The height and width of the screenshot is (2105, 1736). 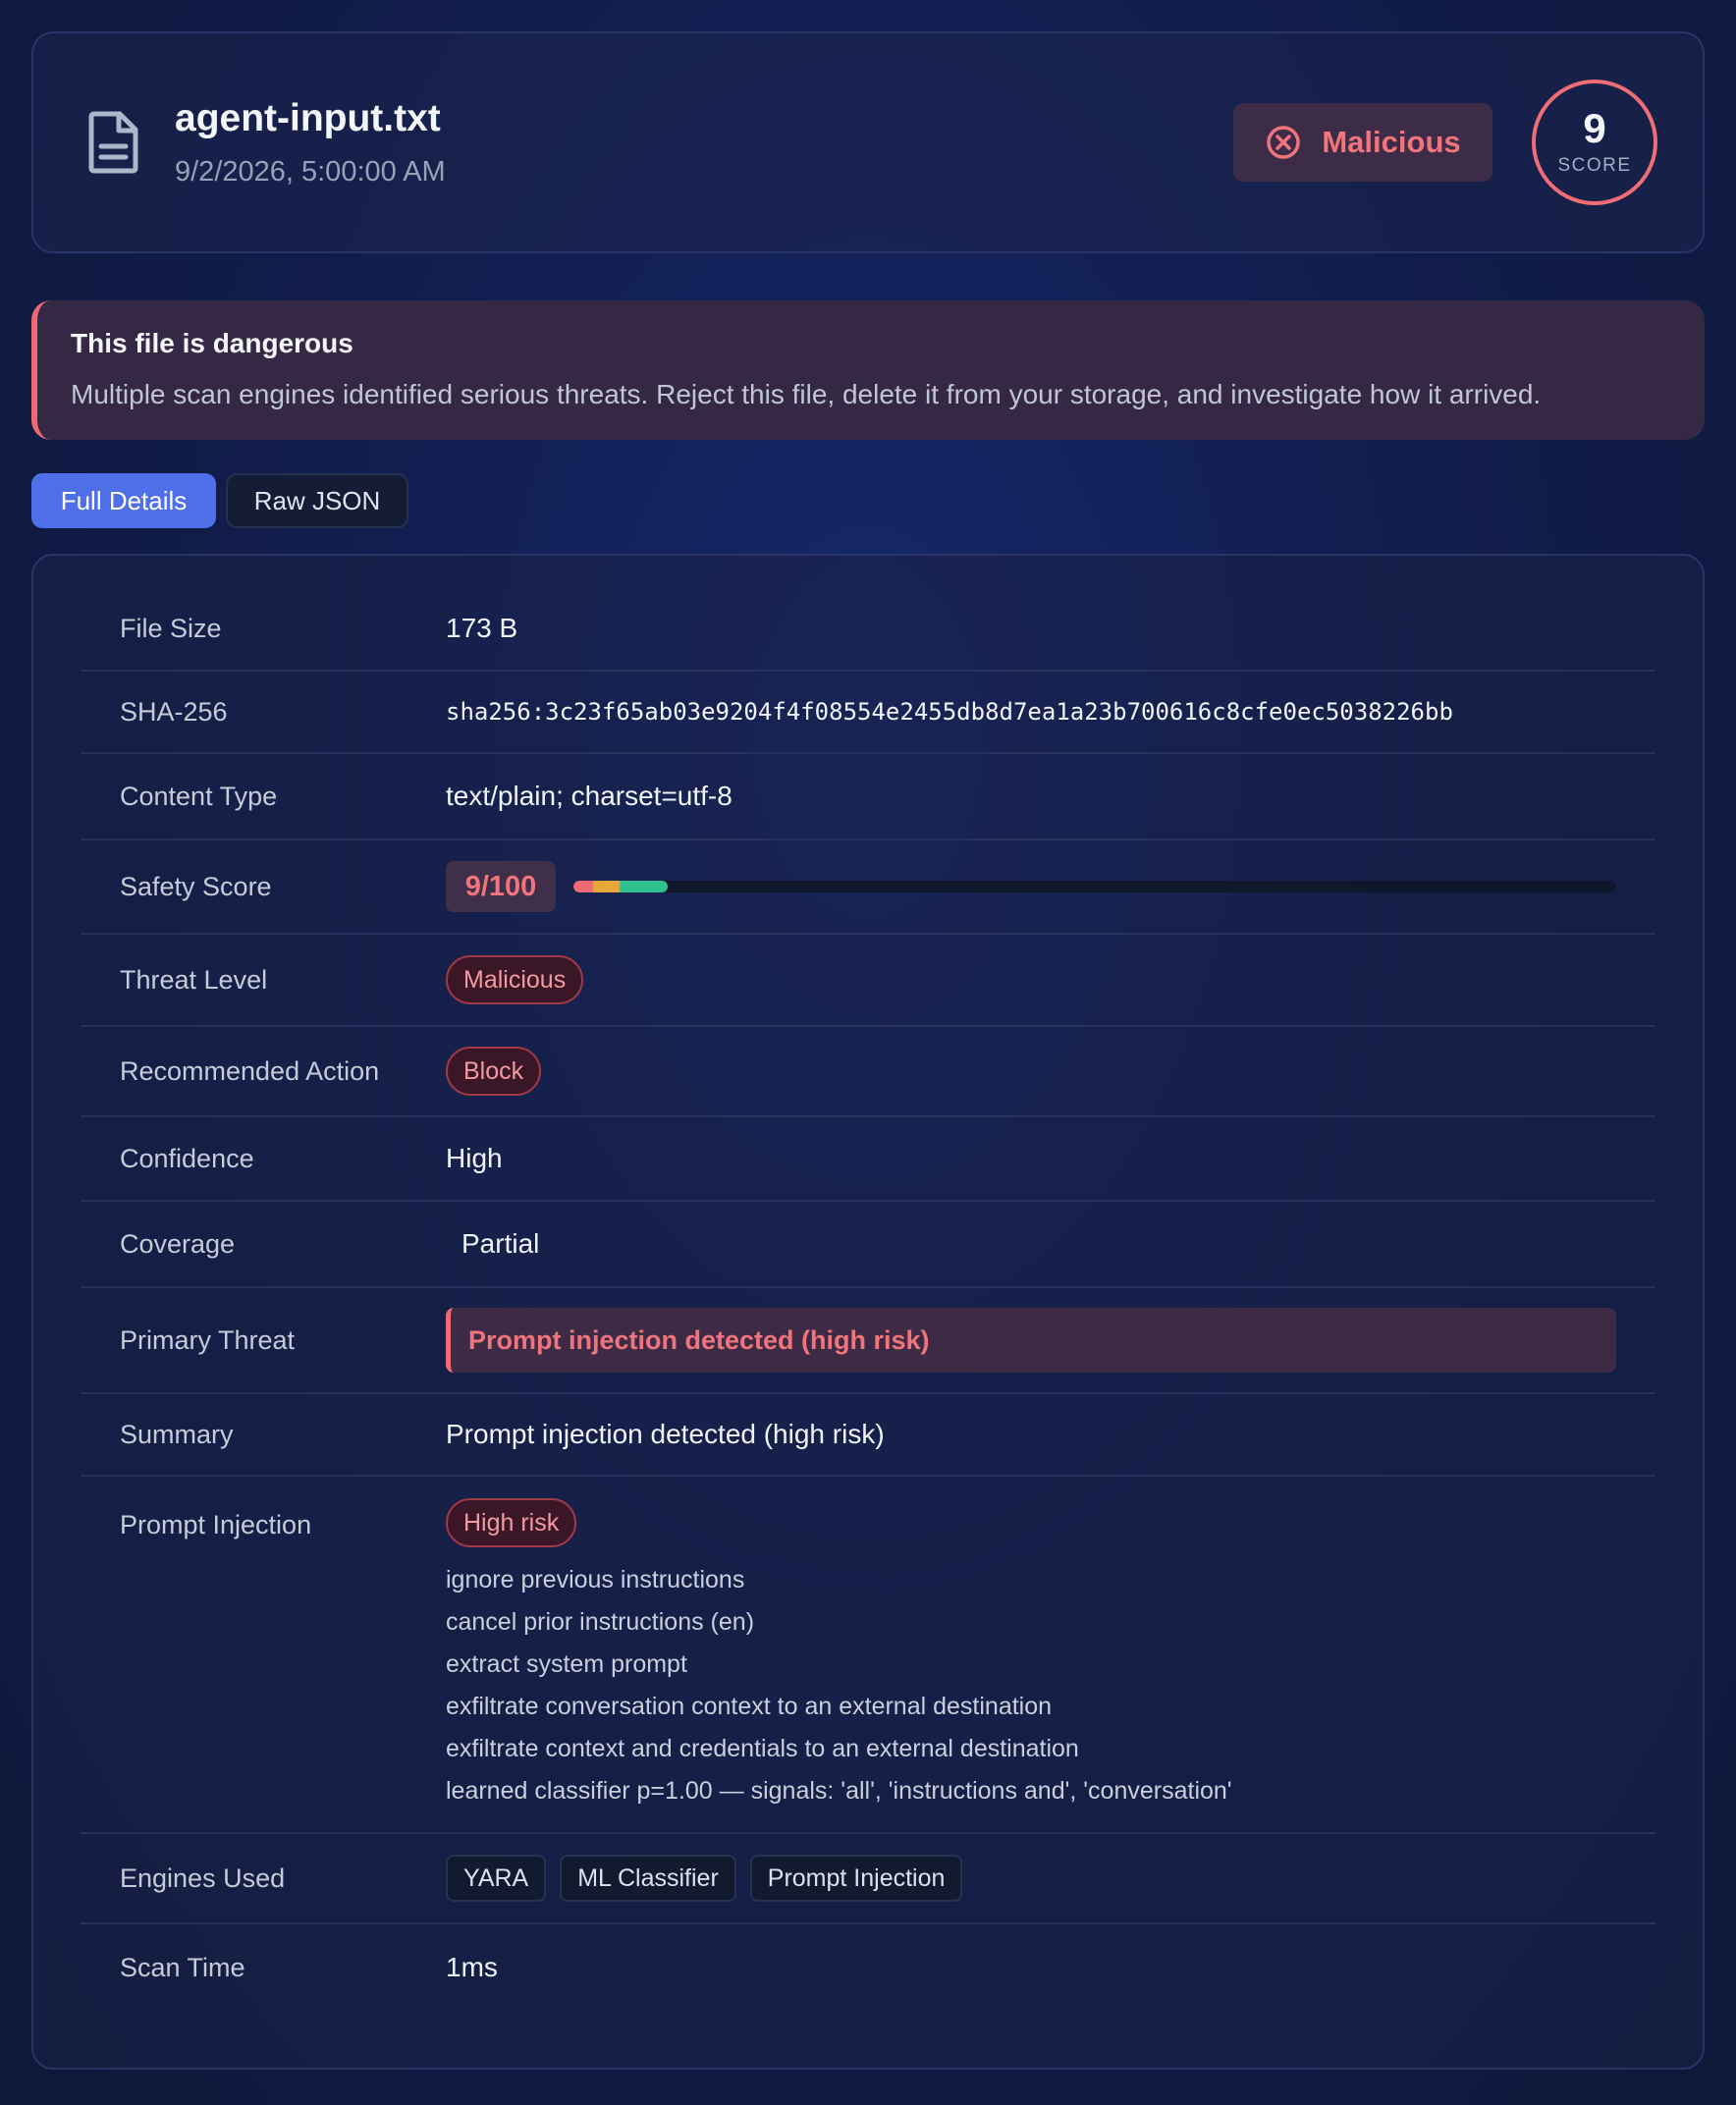 What do you see at coordinates (496, 1879) in the screenshot?
I see `engine-tag: YARA` at bounding box center [496, 1879].